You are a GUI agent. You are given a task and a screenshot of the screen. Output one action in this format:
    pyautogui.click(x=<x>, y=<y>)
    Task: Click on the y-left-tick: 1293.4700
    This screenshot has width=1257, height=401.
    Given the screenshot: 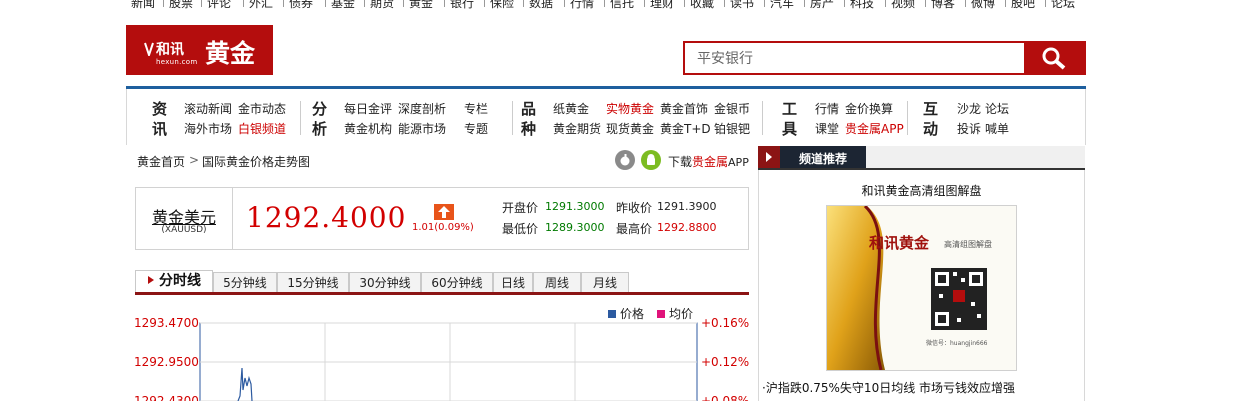 What is the action you would take?
    pyautogui.click(x=166, y=323)
    